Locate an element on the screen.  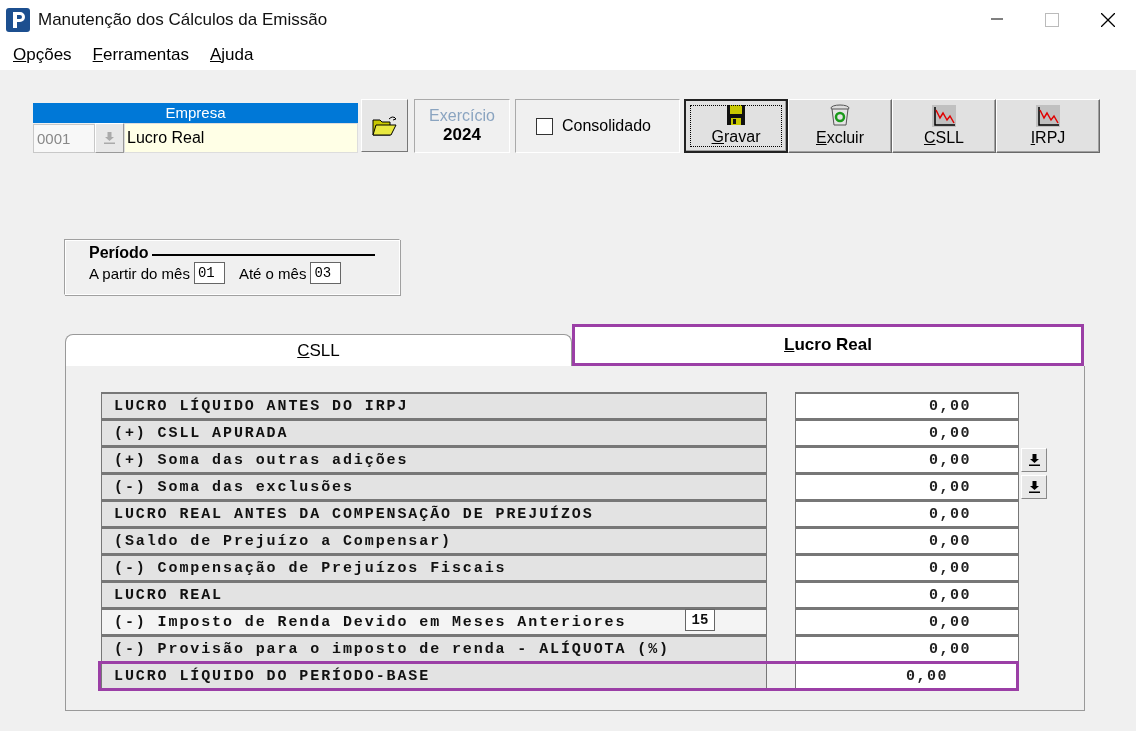
window-title: Manutenção dos Cálculos da Emissão is located at coordinates (183, 20).